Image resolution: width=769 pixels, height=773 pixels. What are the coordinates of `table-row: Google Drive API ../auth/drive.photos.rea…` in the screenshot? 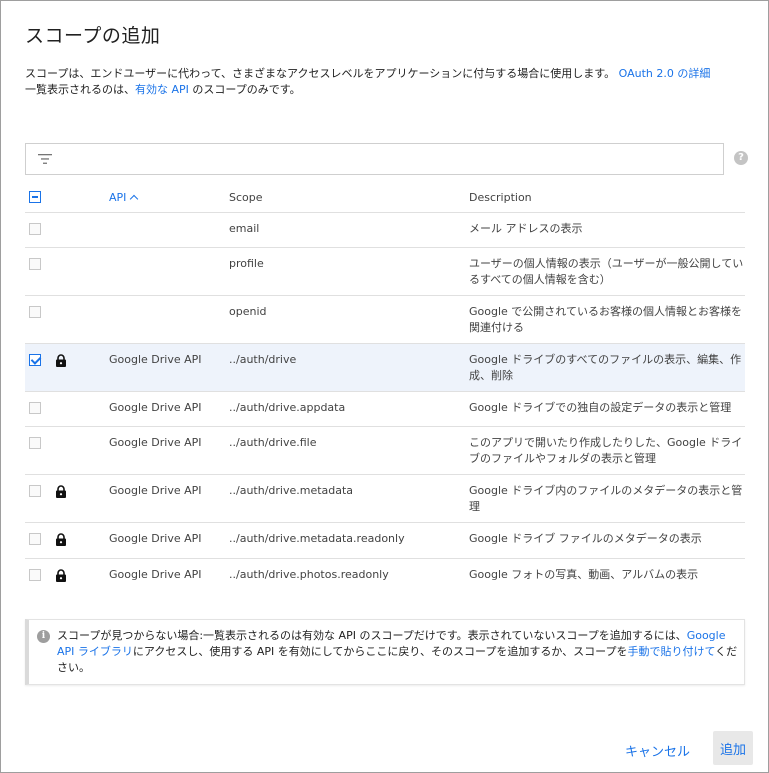 It's located at (385, 576).